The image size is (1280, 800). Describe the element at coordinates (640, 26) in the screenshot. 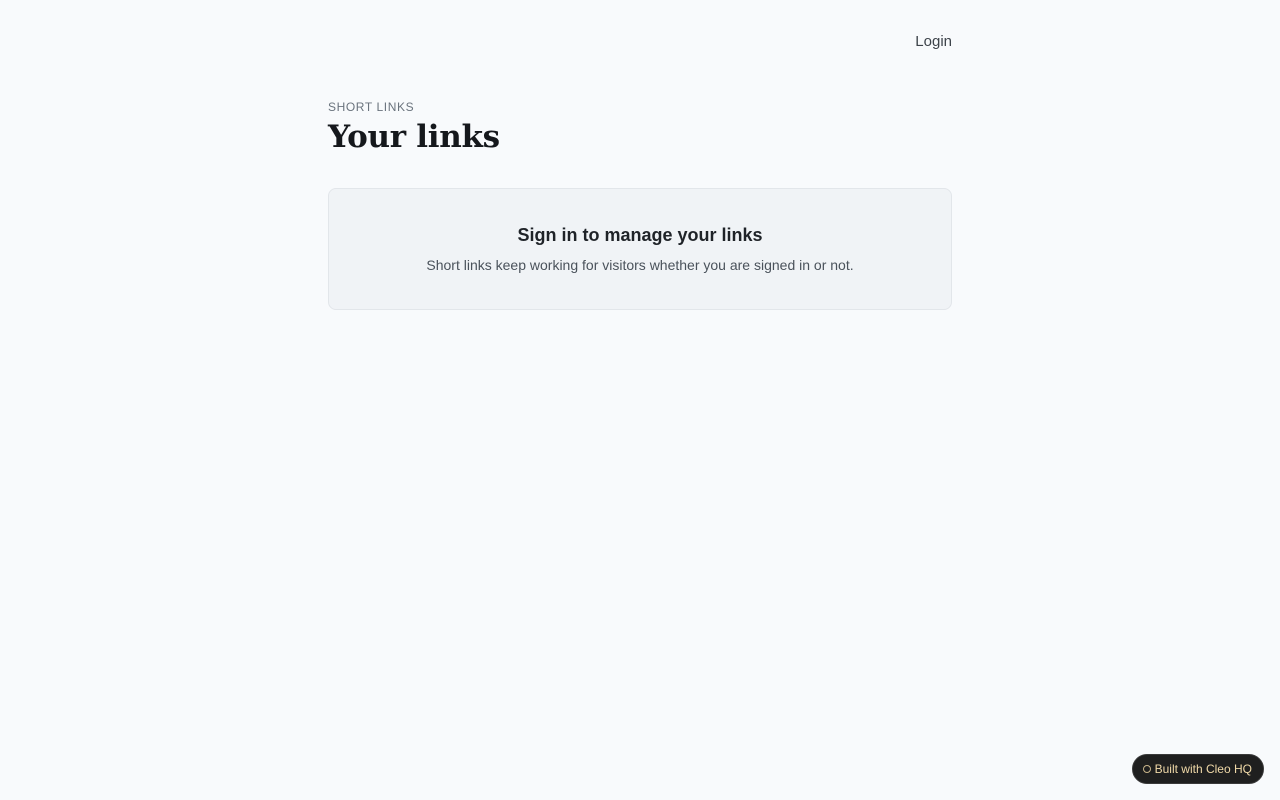

I see `top-nav: Login` at that location.